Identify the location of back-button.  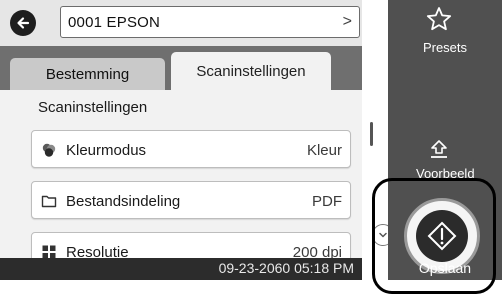
(23, 23).